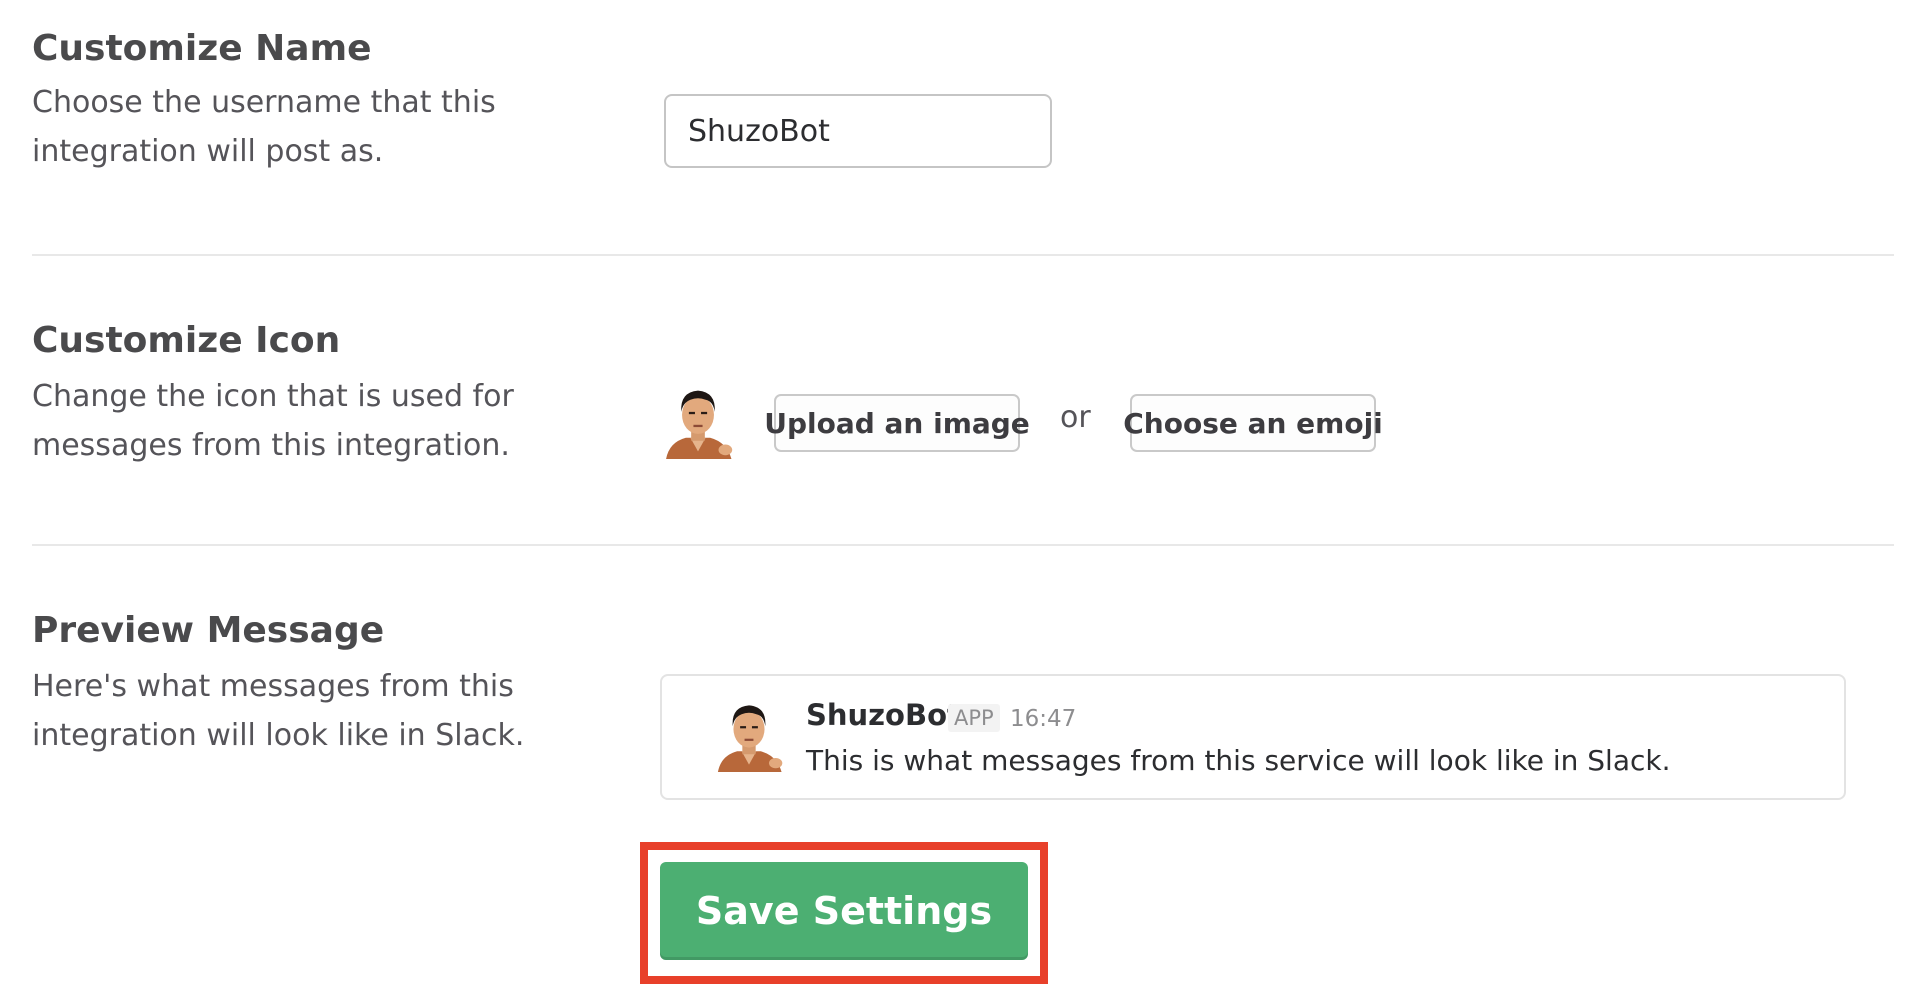 The image size is (1926, 1000). I want to click on or-separator: or, so click(1075, 417).